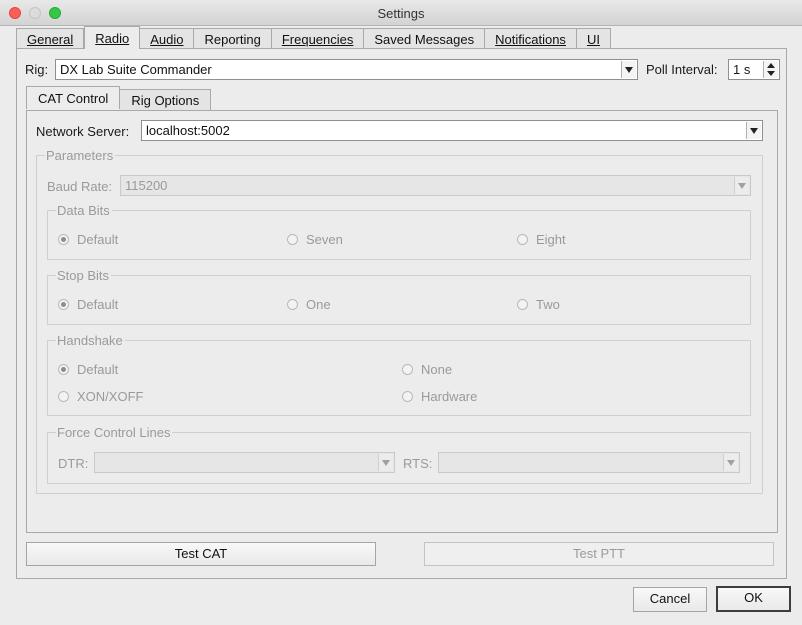 This screenshot has height=625, width=802. Describe the element at coordinates (670, 599) in the screenshot. I see `cancel-button: Cancel` at that location.